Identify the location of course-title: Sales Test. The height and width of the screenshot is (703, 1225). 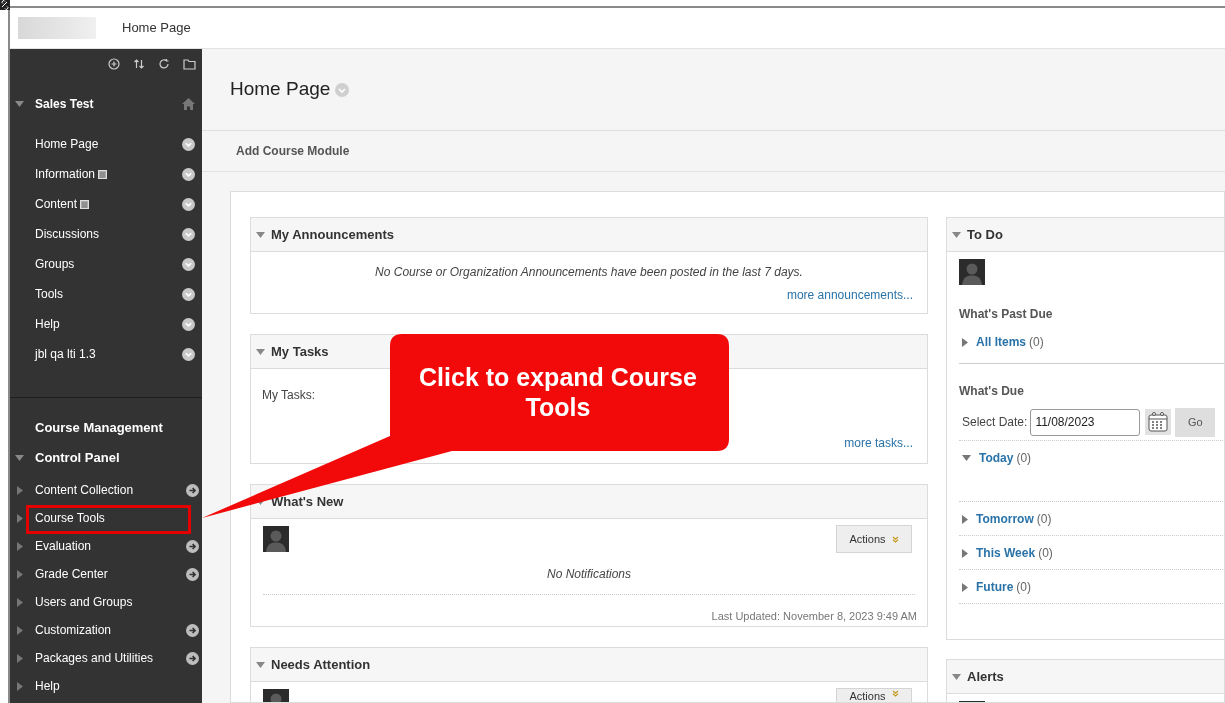
(108, 104).